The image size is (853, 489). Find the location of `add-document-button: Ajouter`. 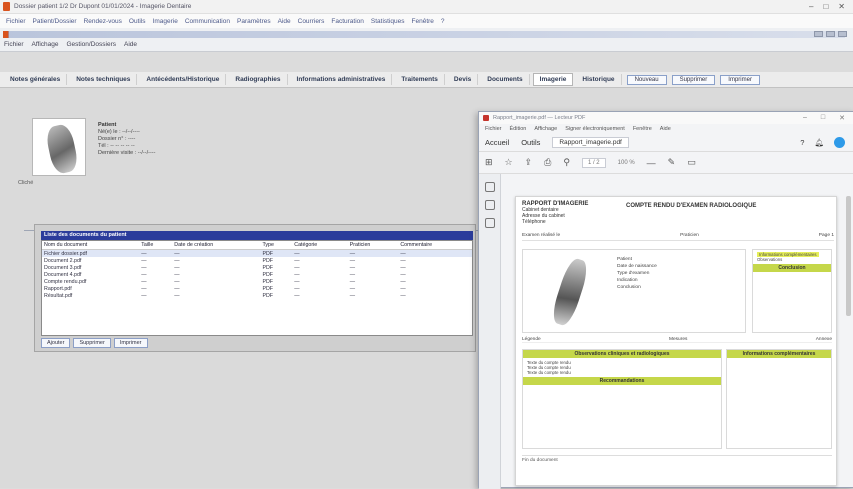

add-document-button: Ajouter is located at coordinates (56, 343).